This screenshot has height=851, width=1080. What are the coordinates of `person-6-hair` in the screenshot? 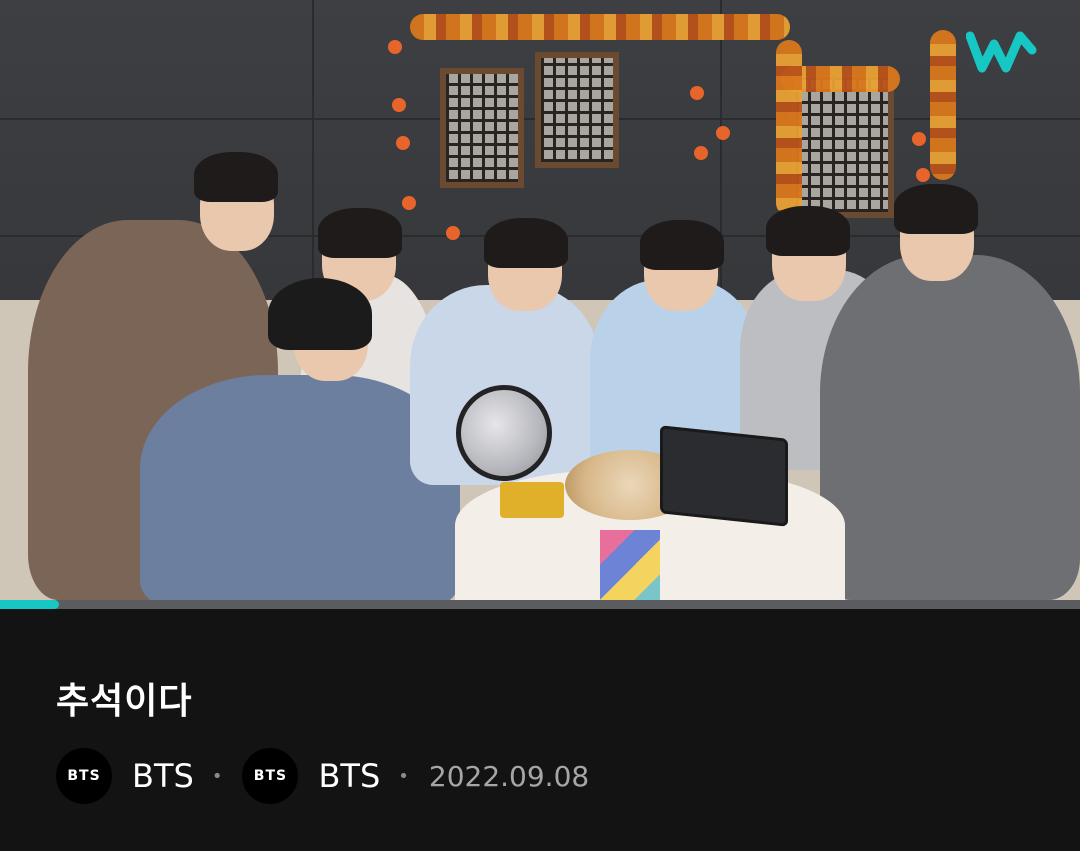 It's located at (808, 231).